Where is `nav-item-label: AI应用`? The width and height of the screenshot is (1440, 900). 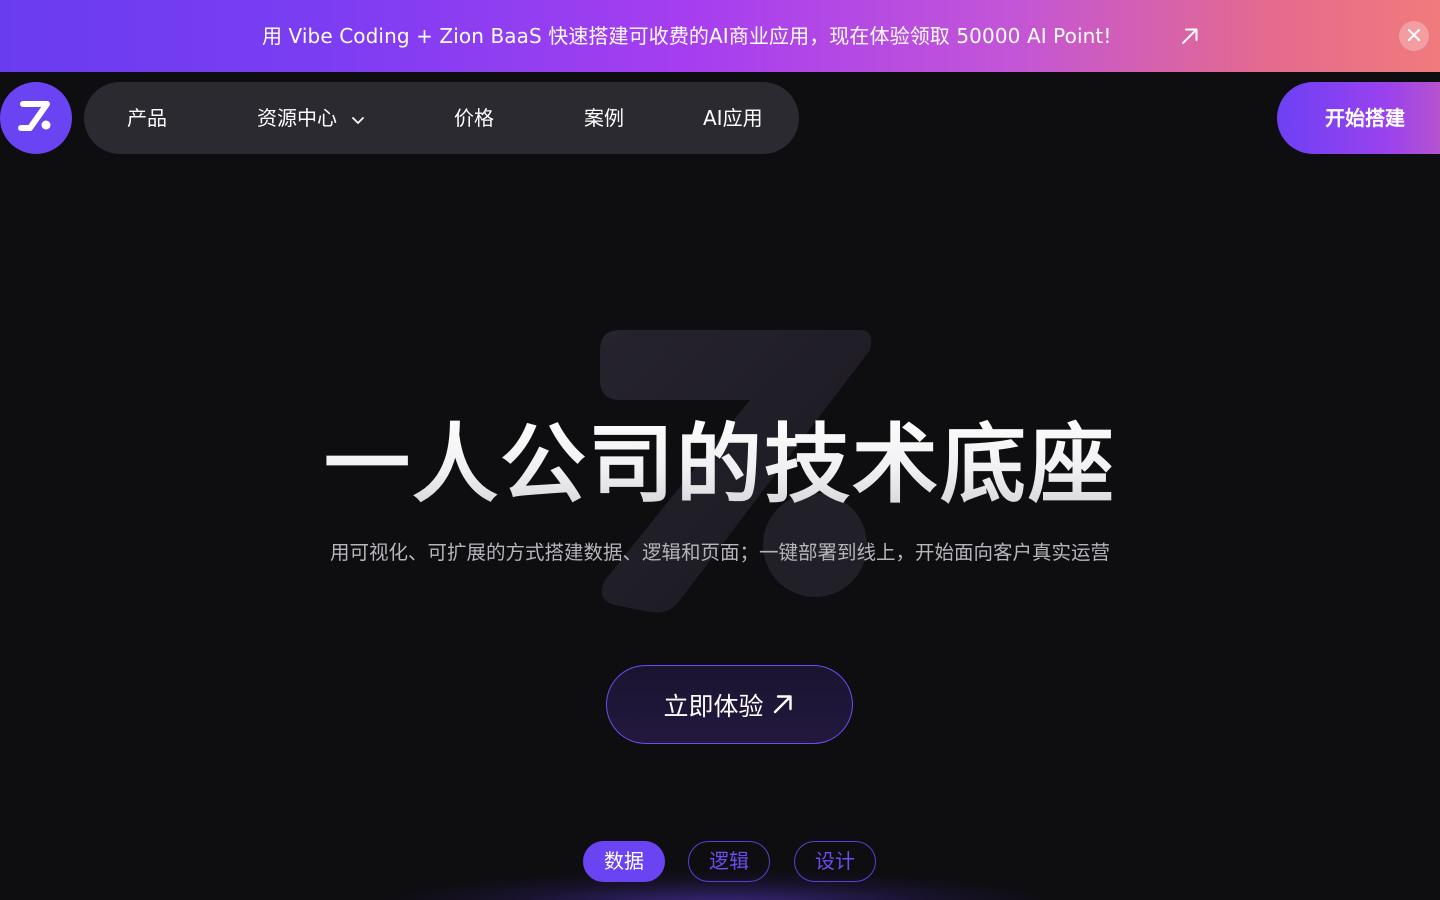
nav-item-label: AI应用 is located at coordinates (733, 118).